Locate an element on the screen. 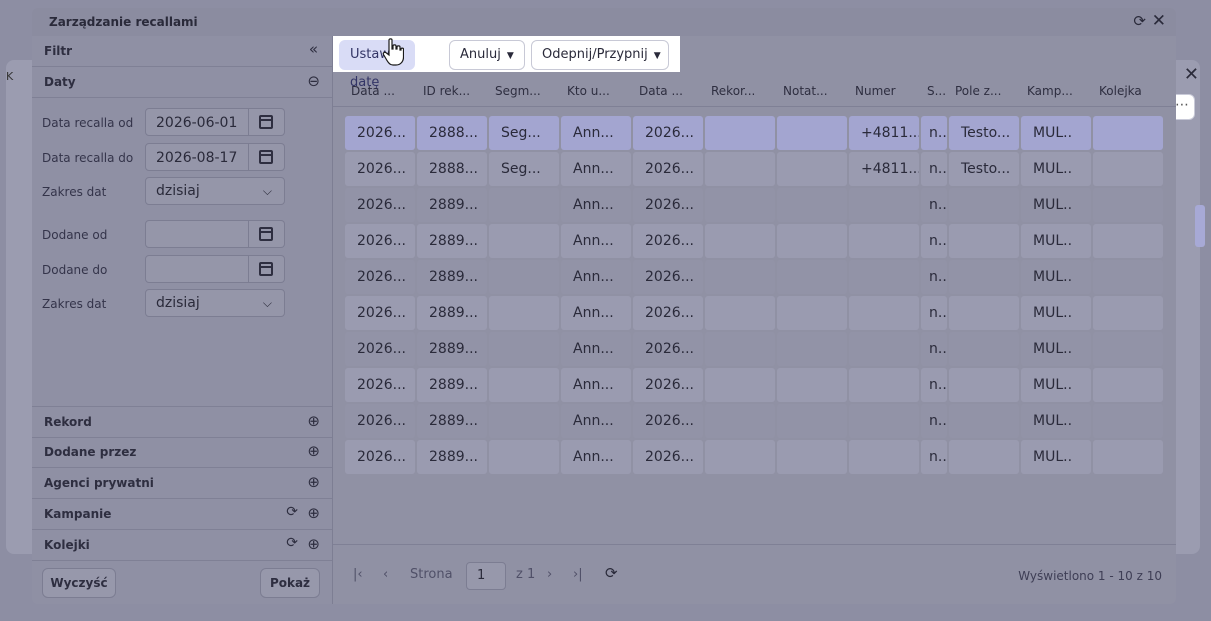  column-header: Numer is located at coordinates (875, 91).